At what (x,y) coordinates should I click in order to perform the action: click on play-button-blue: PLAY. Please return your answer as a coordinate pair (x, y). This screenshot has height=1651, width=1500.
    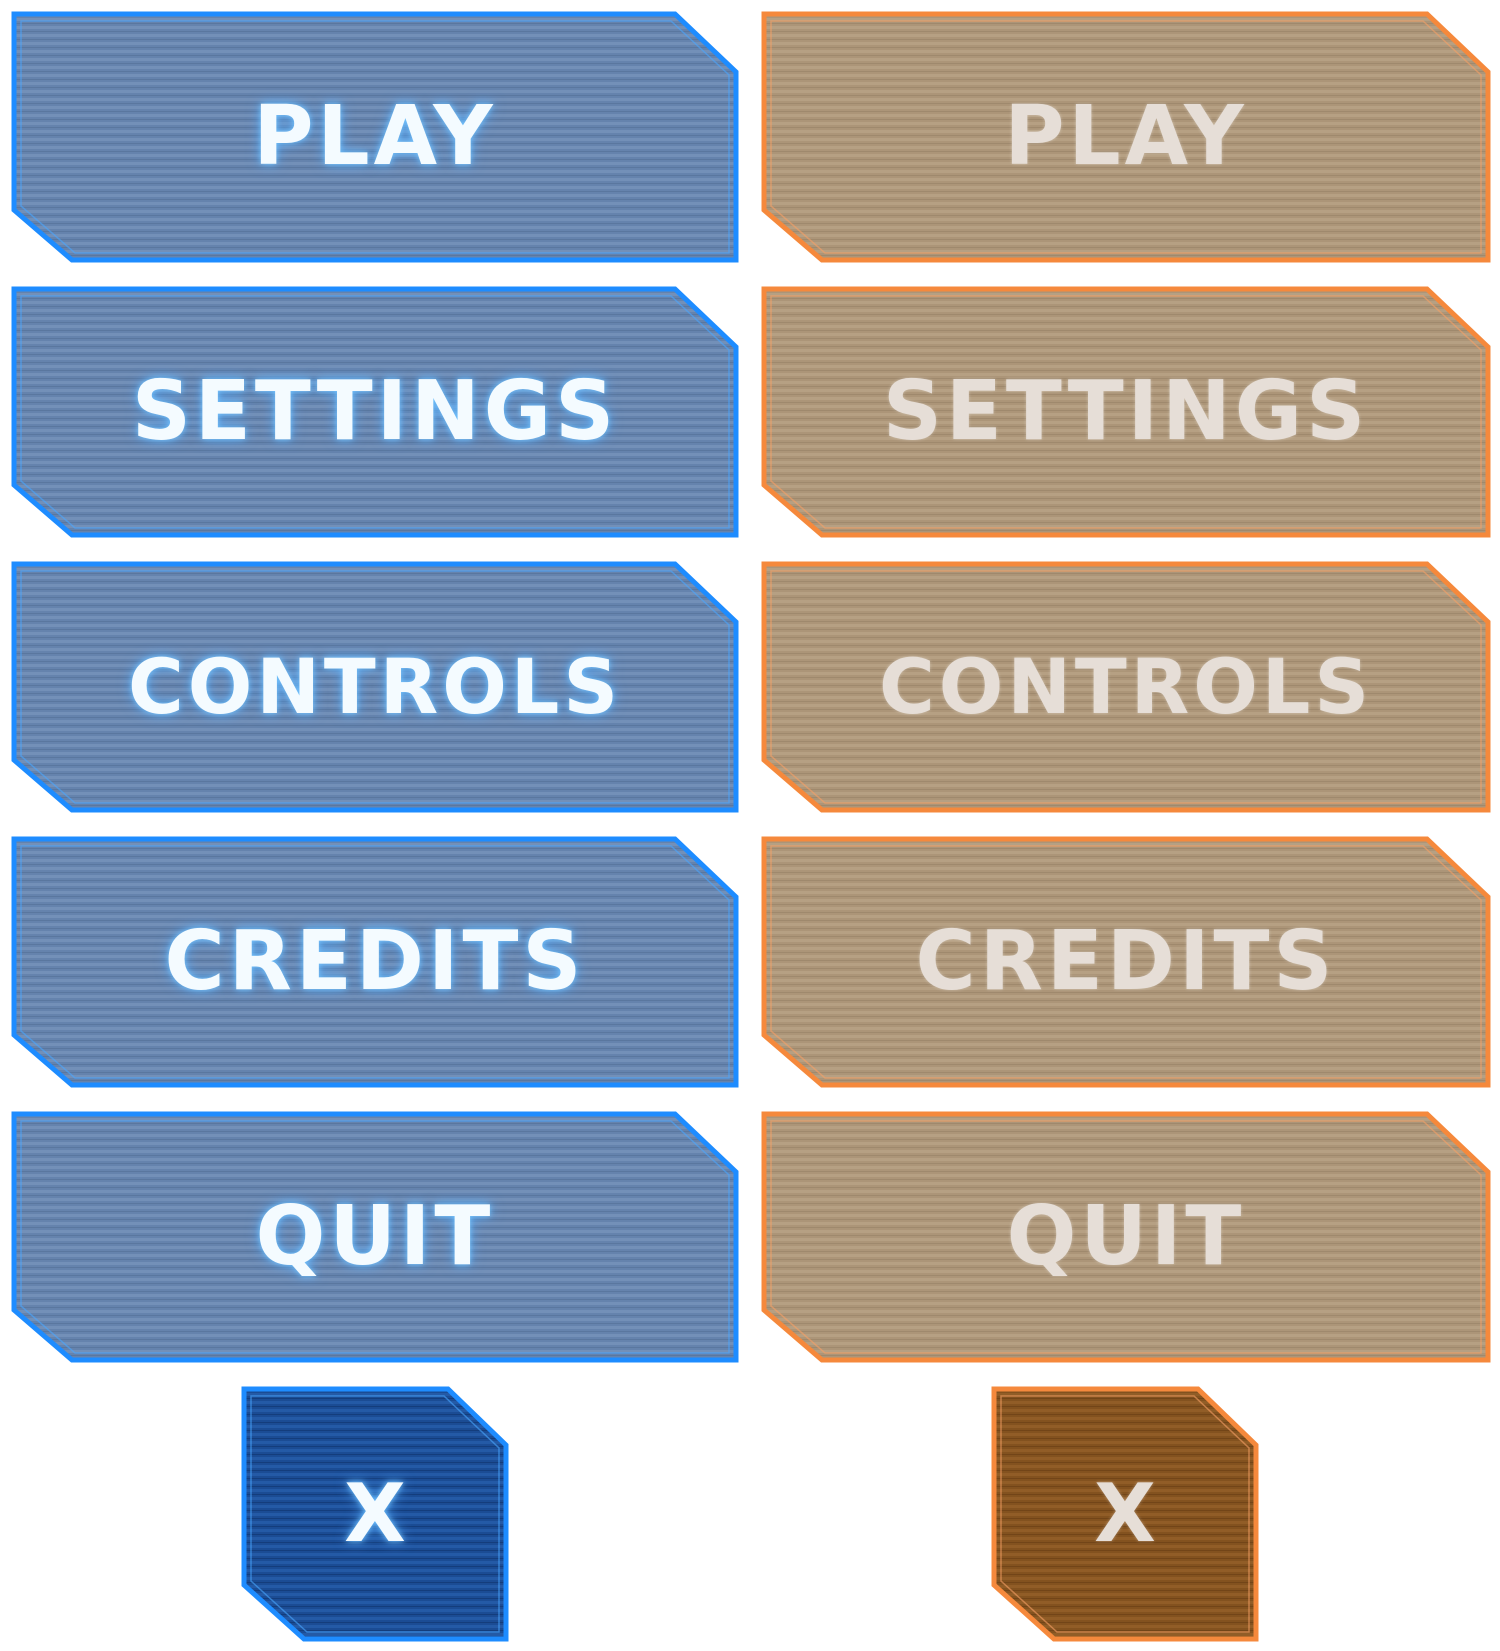
    Looking at the image, I should click on (375, 137).